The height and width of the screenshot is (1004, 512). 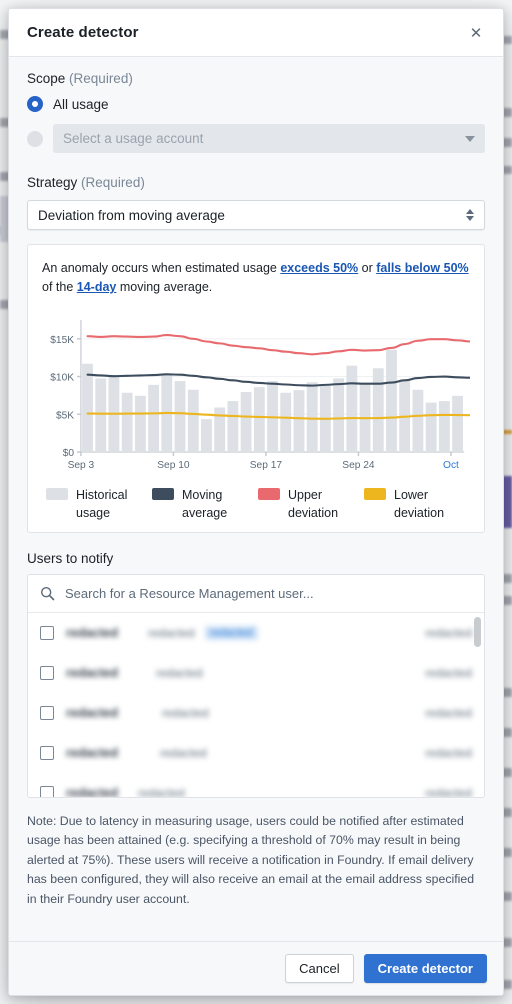 I want to click on chart-legend-label: Historical usage, so click(x=102, y=503).